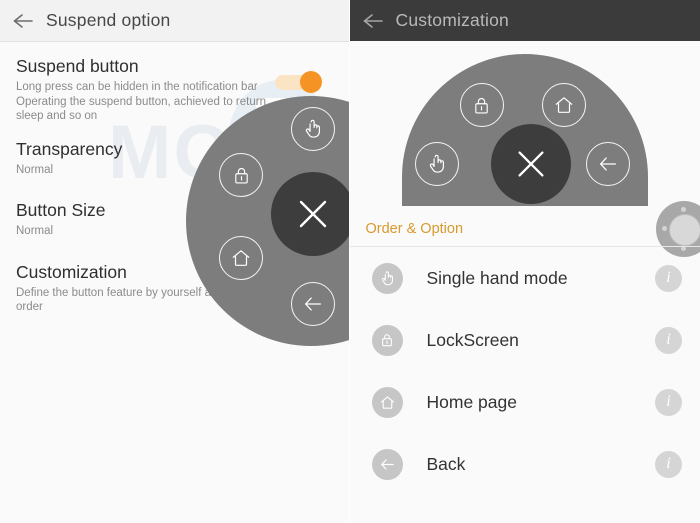 The width and height of the screenshot is (700, 523). I want to click on list-item-home-page: Home page i, so click(525, 402).